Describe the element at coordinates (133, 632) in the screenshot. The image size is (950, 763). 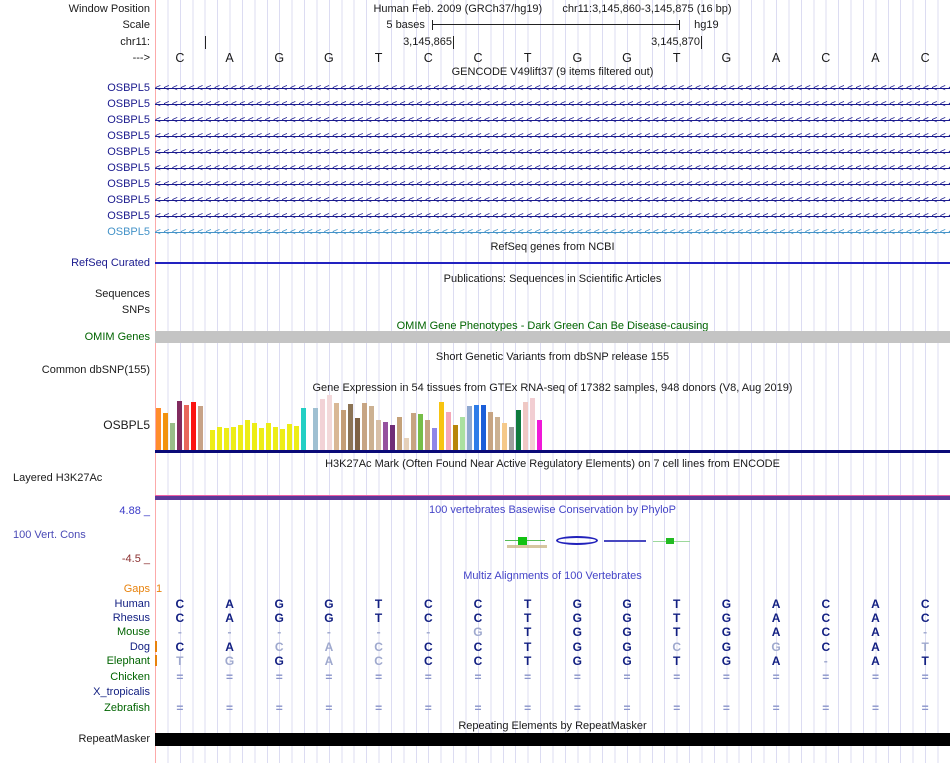
I see `species-label-mouse: Mouse` at that location.